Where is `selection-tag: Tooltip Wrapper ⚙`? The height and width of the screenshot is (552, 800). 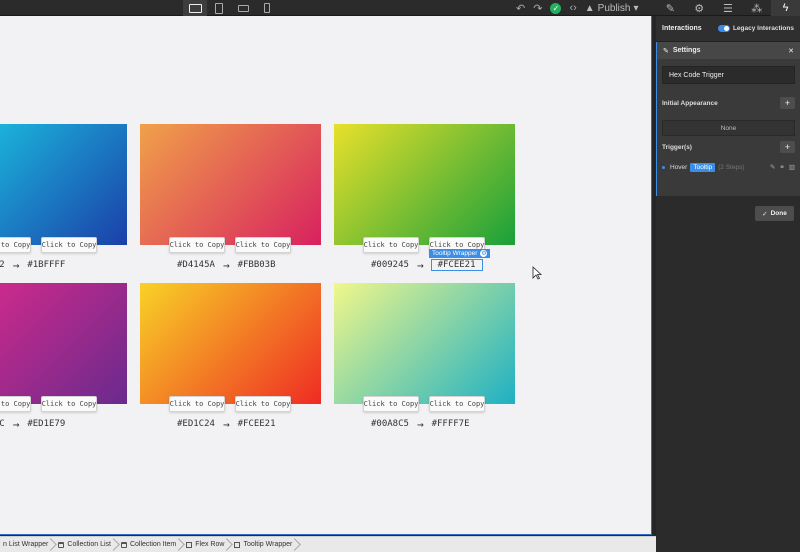 selection-tag: Tooltip Wrapper ⚙ is located at coordinates (460, 253).